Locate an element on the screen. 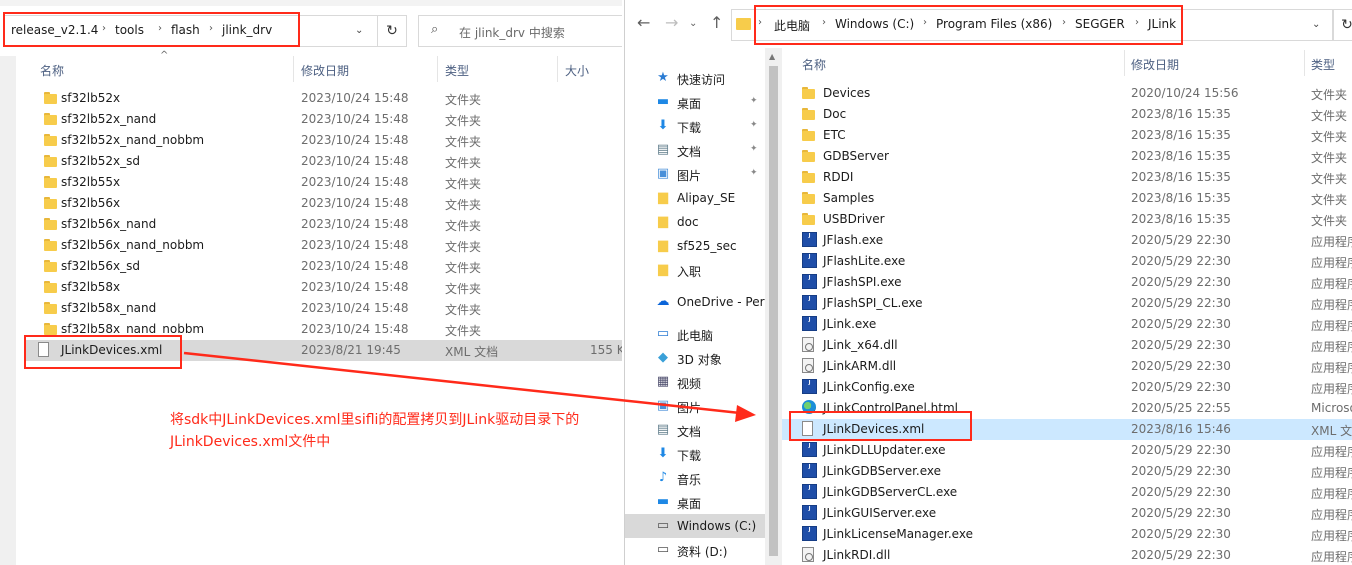 The width and height of the screenshot is (1352, 565). arrow-head is located at coordinates (745, 413).